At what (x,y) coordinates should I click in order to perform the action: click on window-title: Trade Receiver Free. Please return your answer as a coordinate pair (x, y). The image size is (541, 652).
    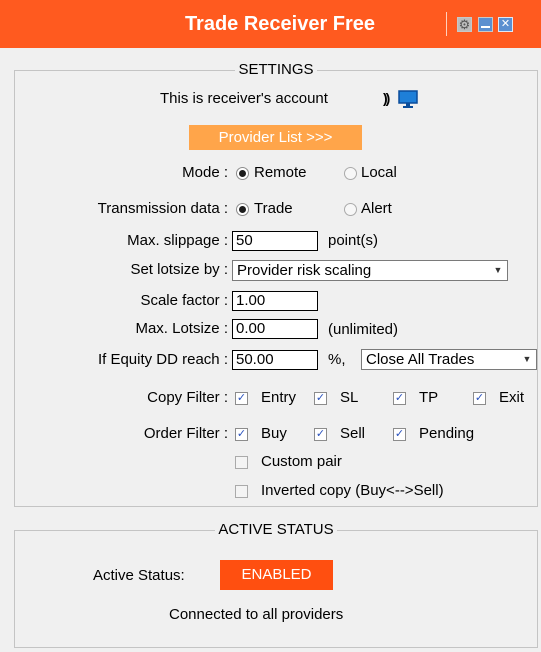
    Looking at the image, I should click on (280, 24).